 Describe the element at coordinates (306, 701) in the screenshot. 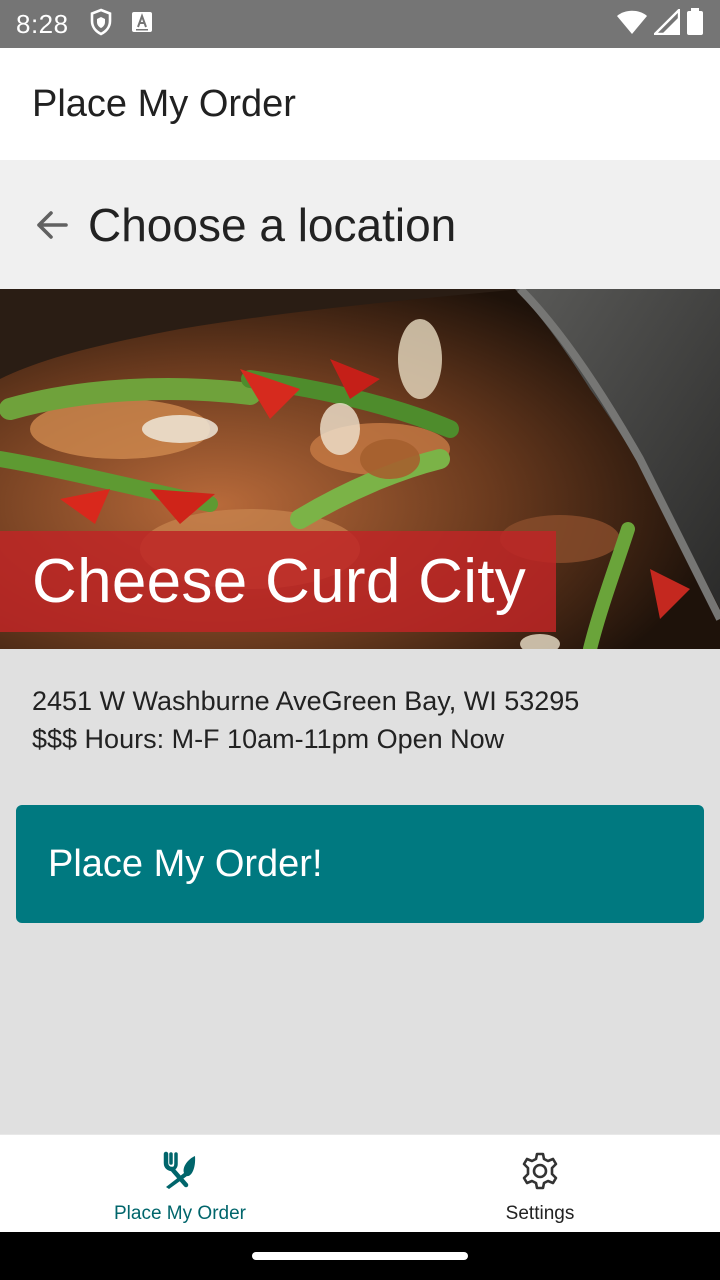

I see `restaurant-address: 2451 W Washburne AveGreen Bay, WI 53295` at that location.